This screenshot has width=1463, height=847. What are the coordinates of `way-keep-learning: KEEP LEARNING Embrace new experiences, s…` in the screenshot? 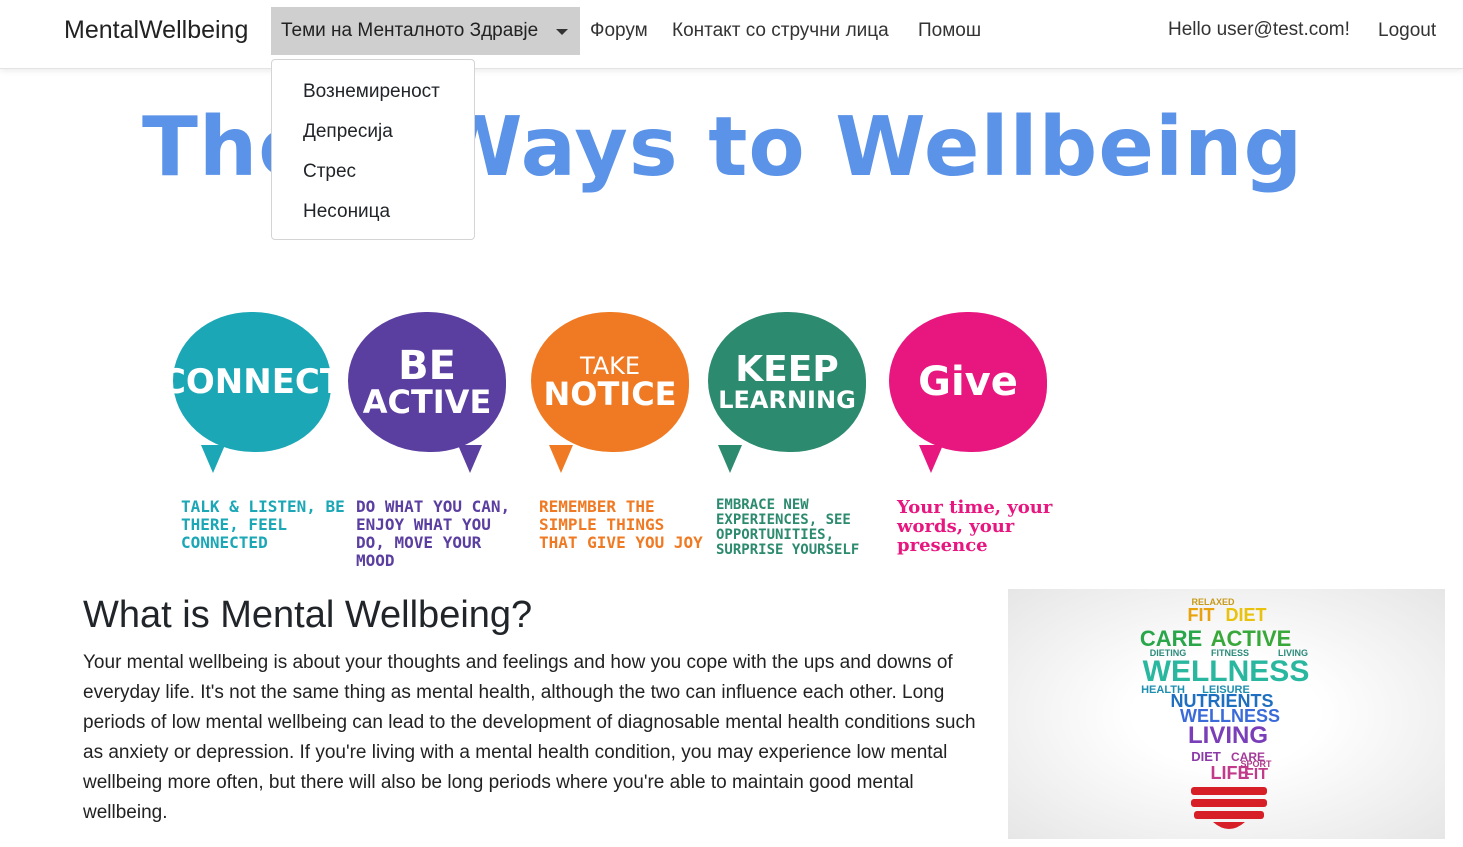 It's located at (793, 437).